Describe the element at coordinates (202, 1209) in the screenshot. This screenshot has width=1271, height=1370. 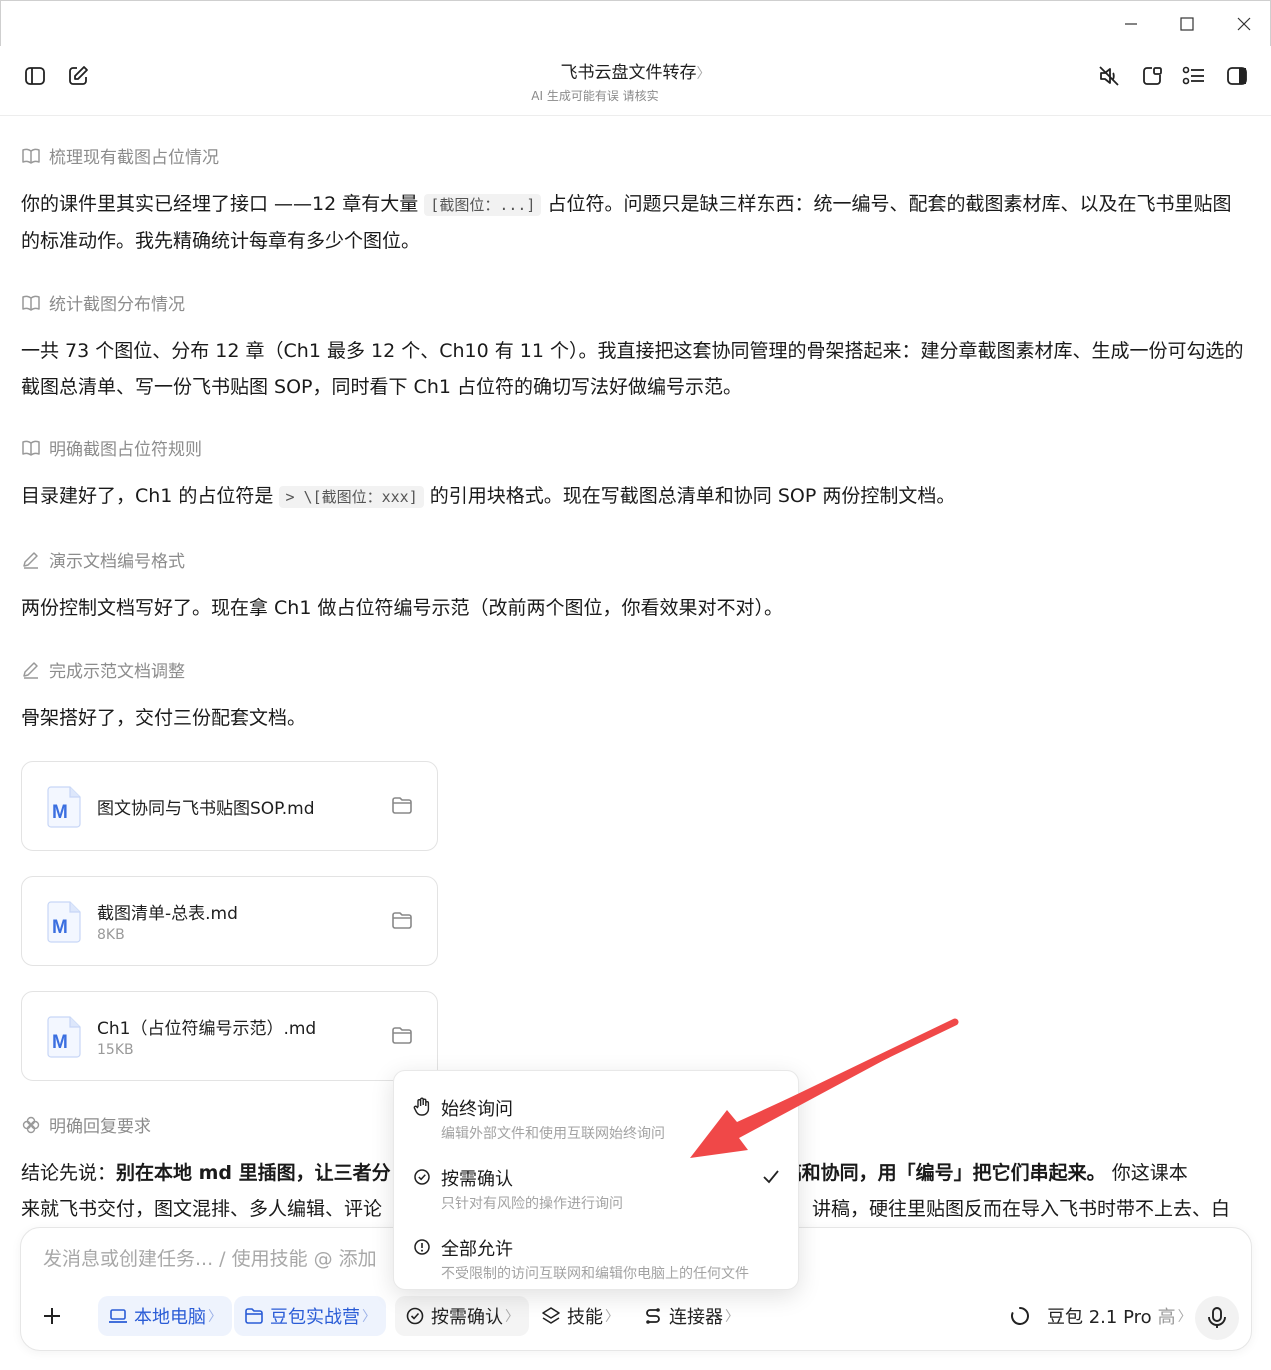
I see `text: 来就飞书交付，图文混排、多人编辑、评论` at that location.